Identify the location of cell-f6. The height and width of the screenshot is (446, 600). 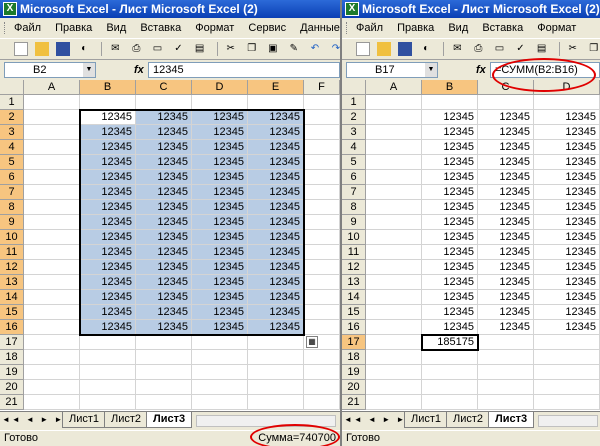
(322, 177).